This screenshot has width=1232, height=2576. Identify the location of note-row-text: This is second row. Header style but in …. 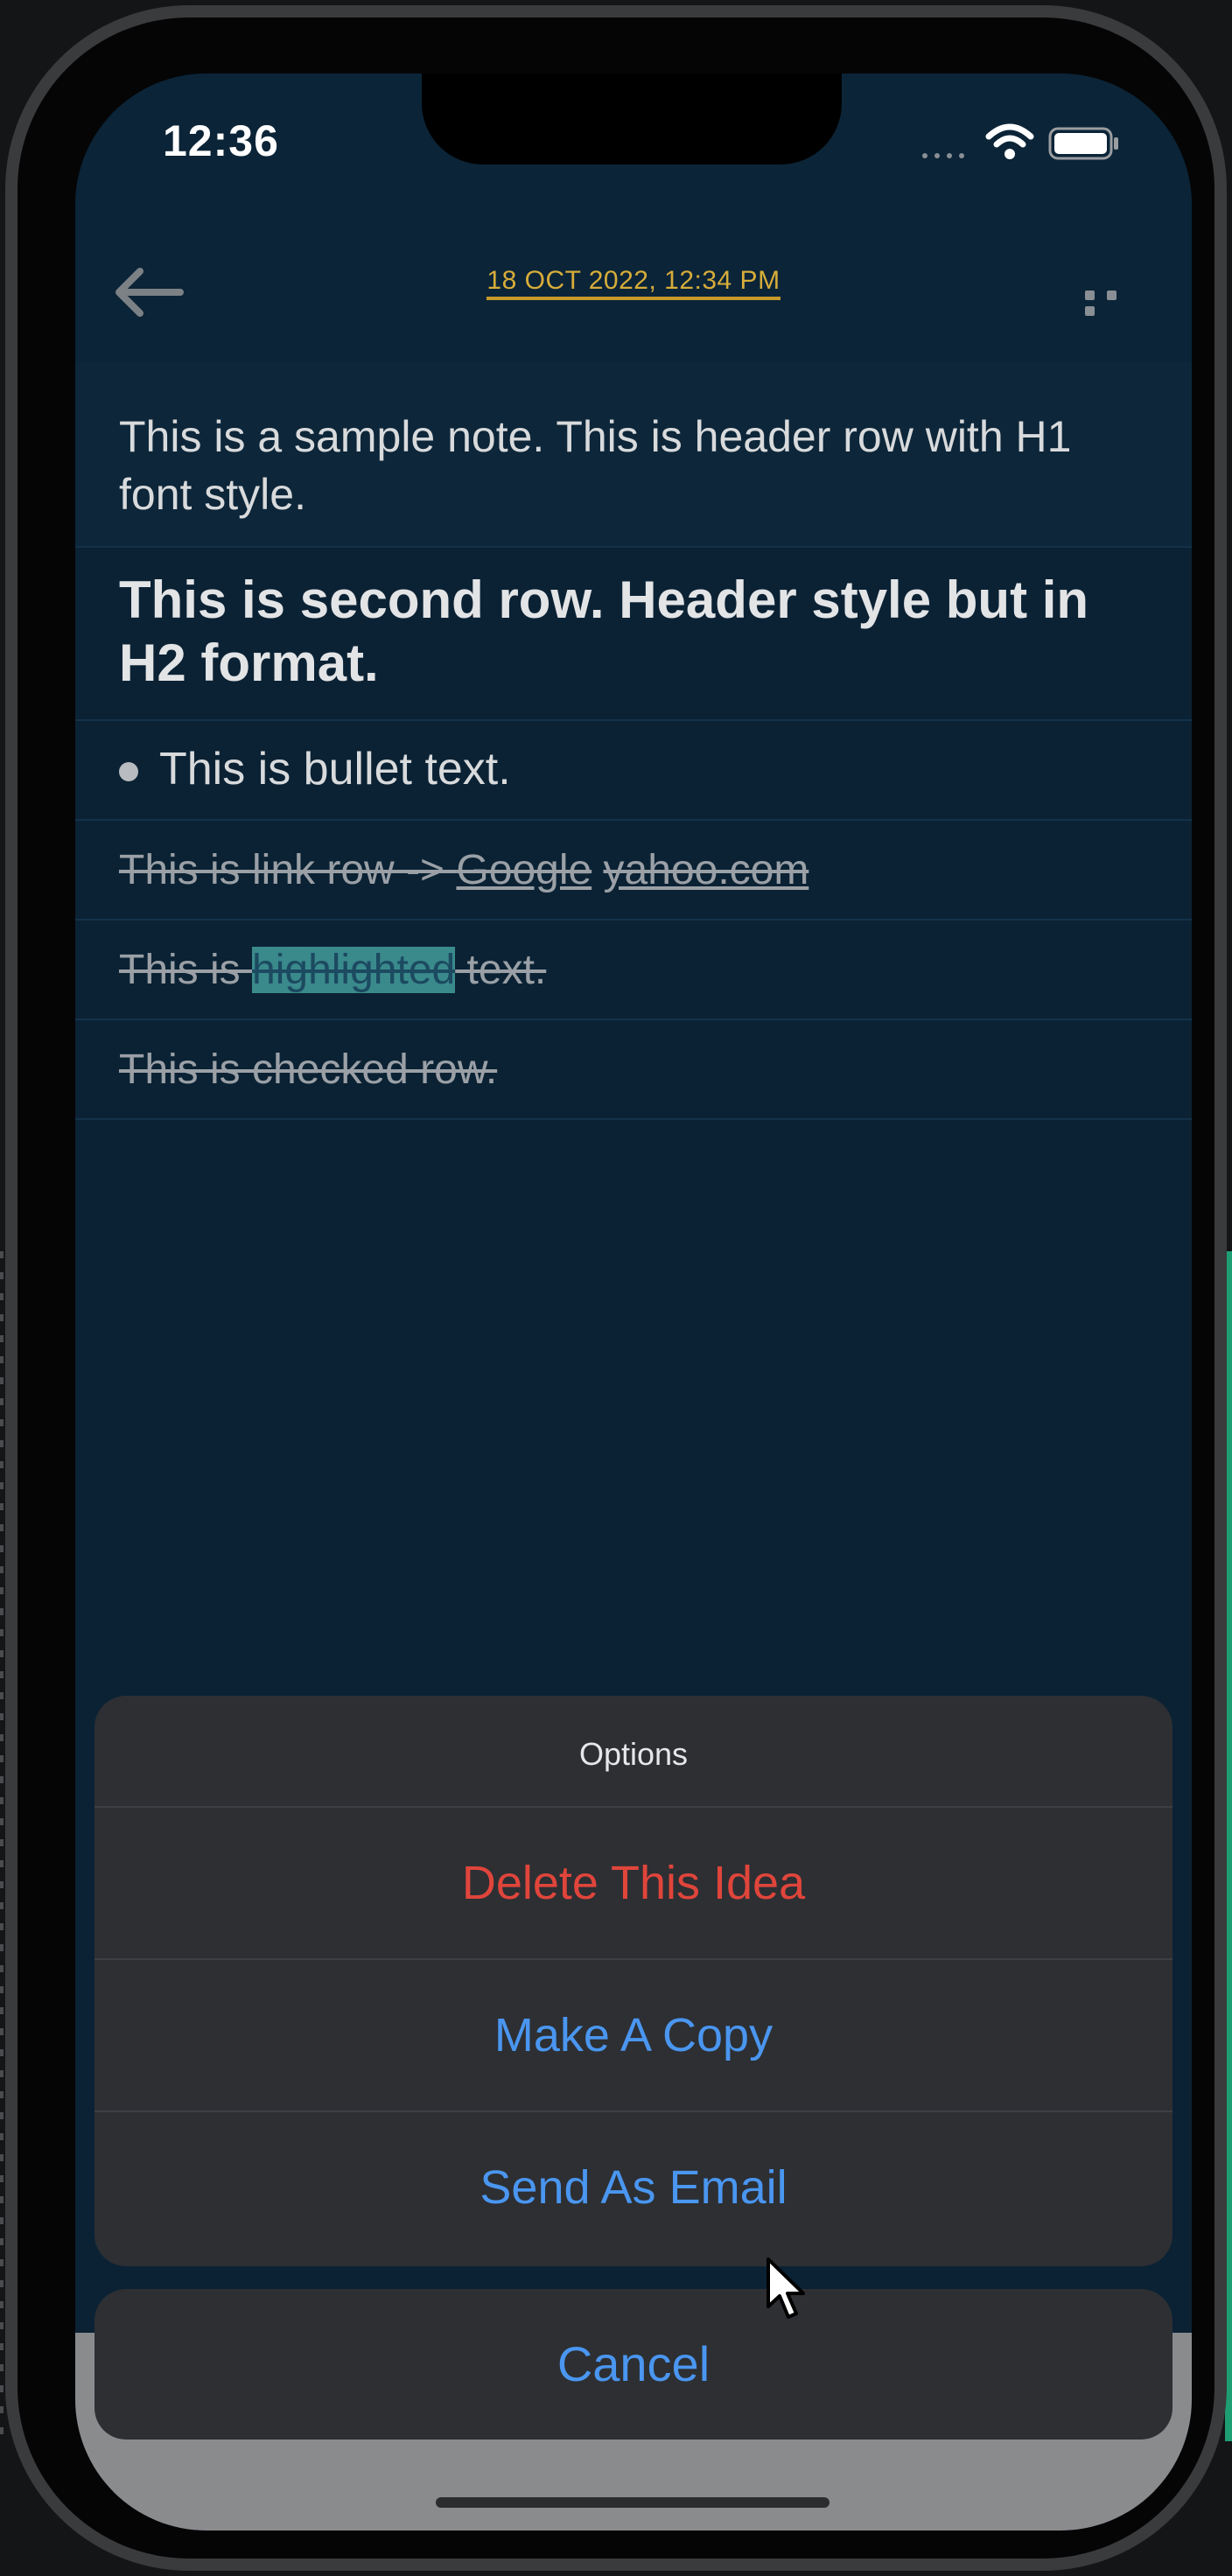
(604, 631).